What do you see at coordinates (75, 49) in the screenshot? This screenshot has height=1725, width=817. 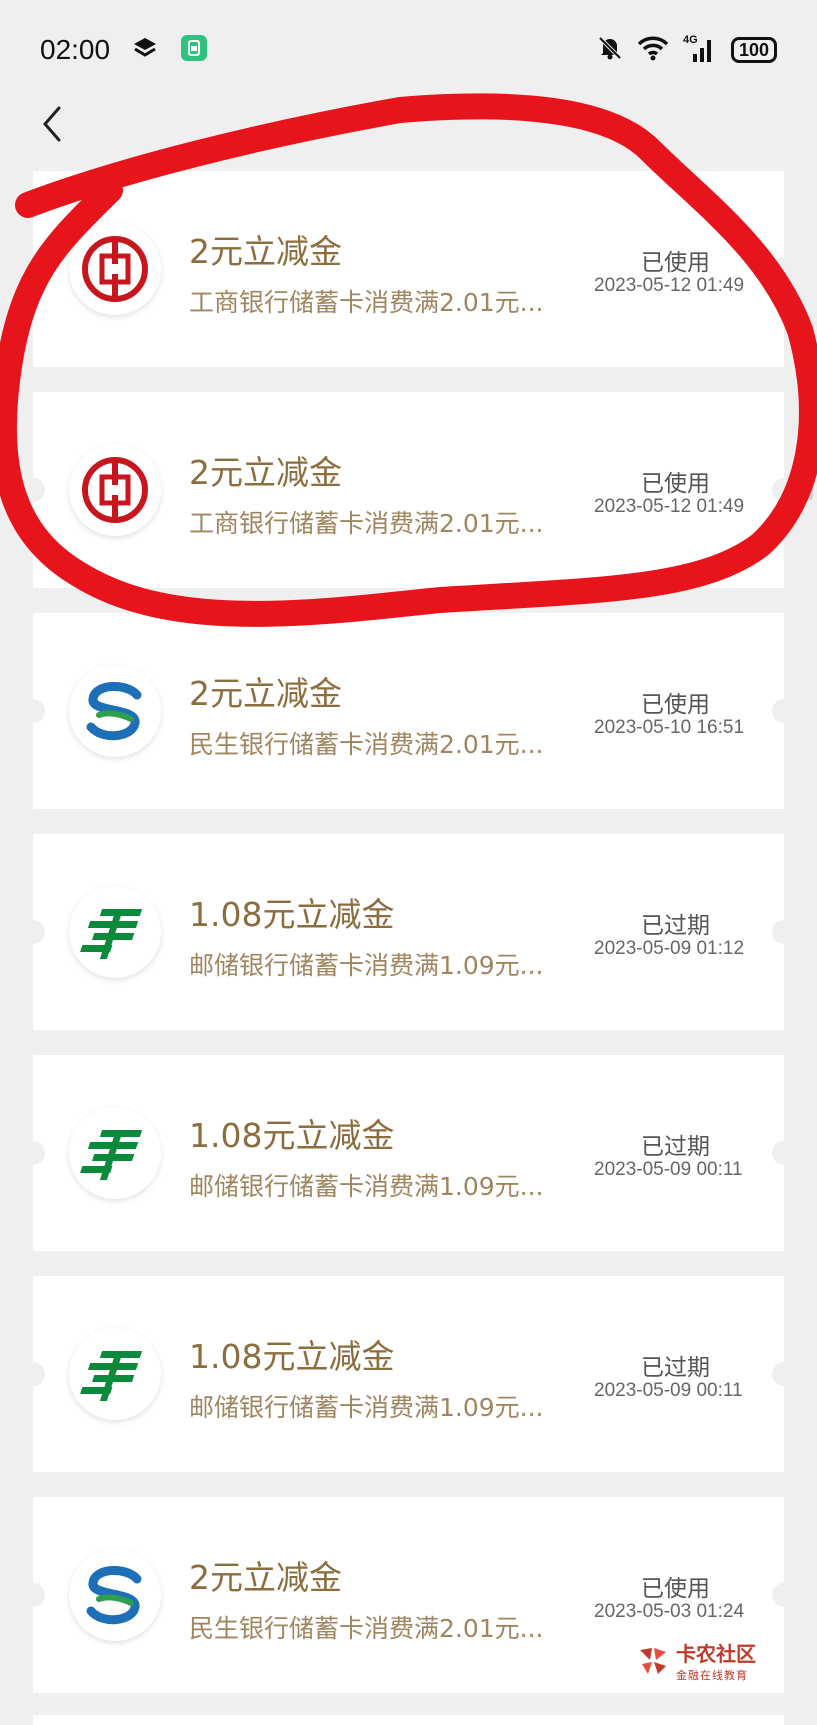 I see `clock: 02:00` at bounding box center [75, 49].